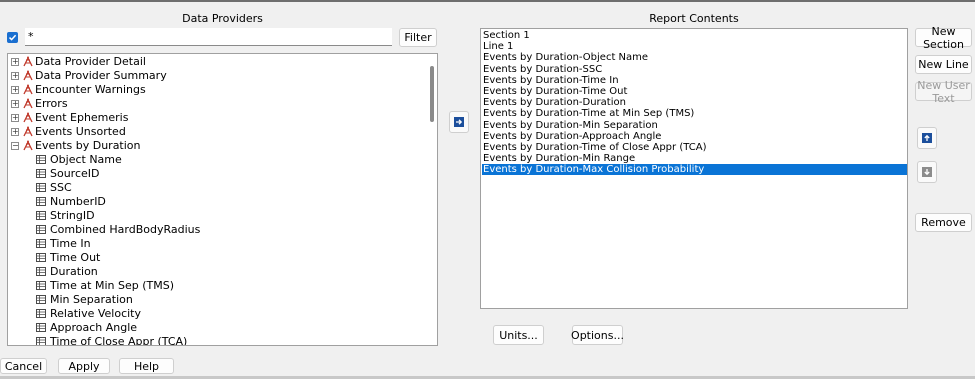  Describe the element at coordinates (211, 104) in the screenshot. I see `tree-node: + Errors` at that location.